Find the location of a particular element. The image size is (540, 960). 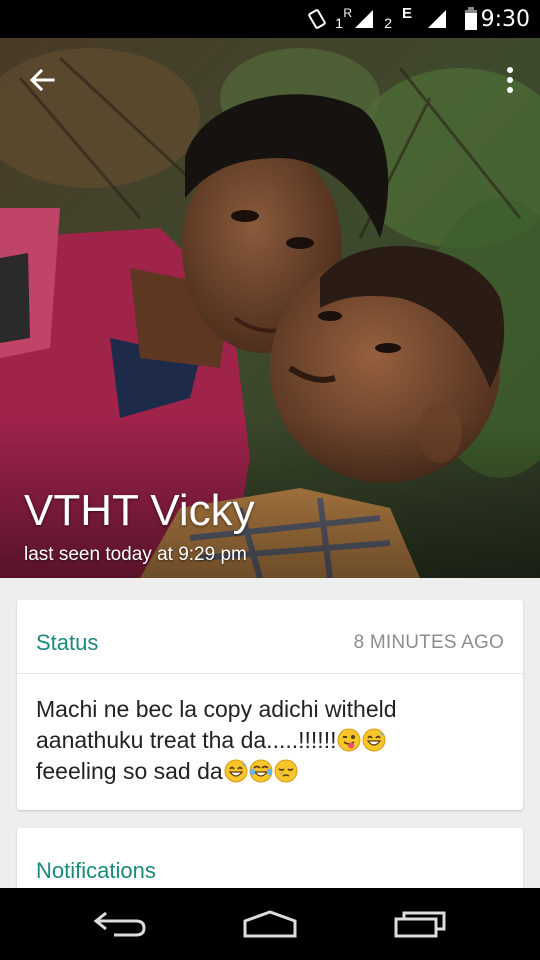

sleepy-emoji is located at coordinates (286, 771).